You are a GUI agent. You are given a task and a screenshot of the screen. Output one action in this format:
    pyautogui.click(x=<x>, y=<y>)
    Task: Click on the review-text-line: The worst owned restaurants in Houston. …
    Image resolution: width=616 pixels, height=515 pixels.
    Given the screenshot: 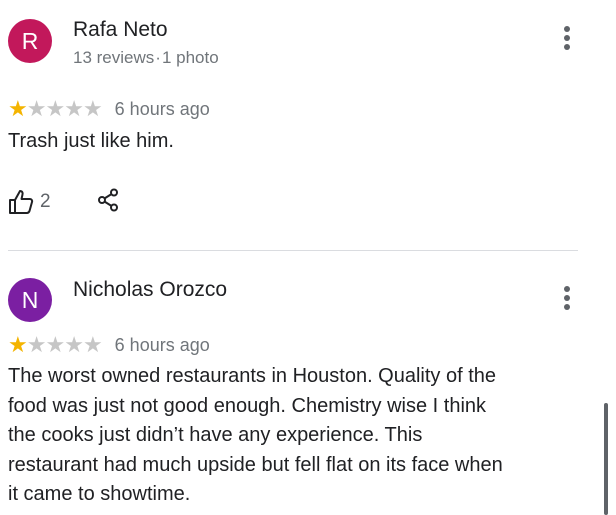 What is the action you would take?
    pyautogui.click(x=252, y=376)
    